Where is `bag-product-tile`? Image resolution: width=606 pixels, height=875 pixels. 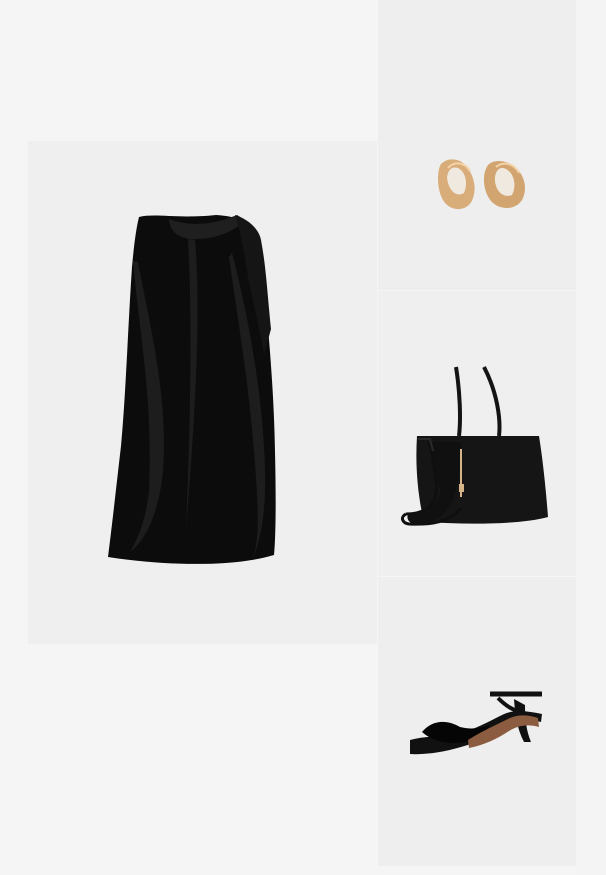
bag-product-tile is located at coordinates (477, 433).